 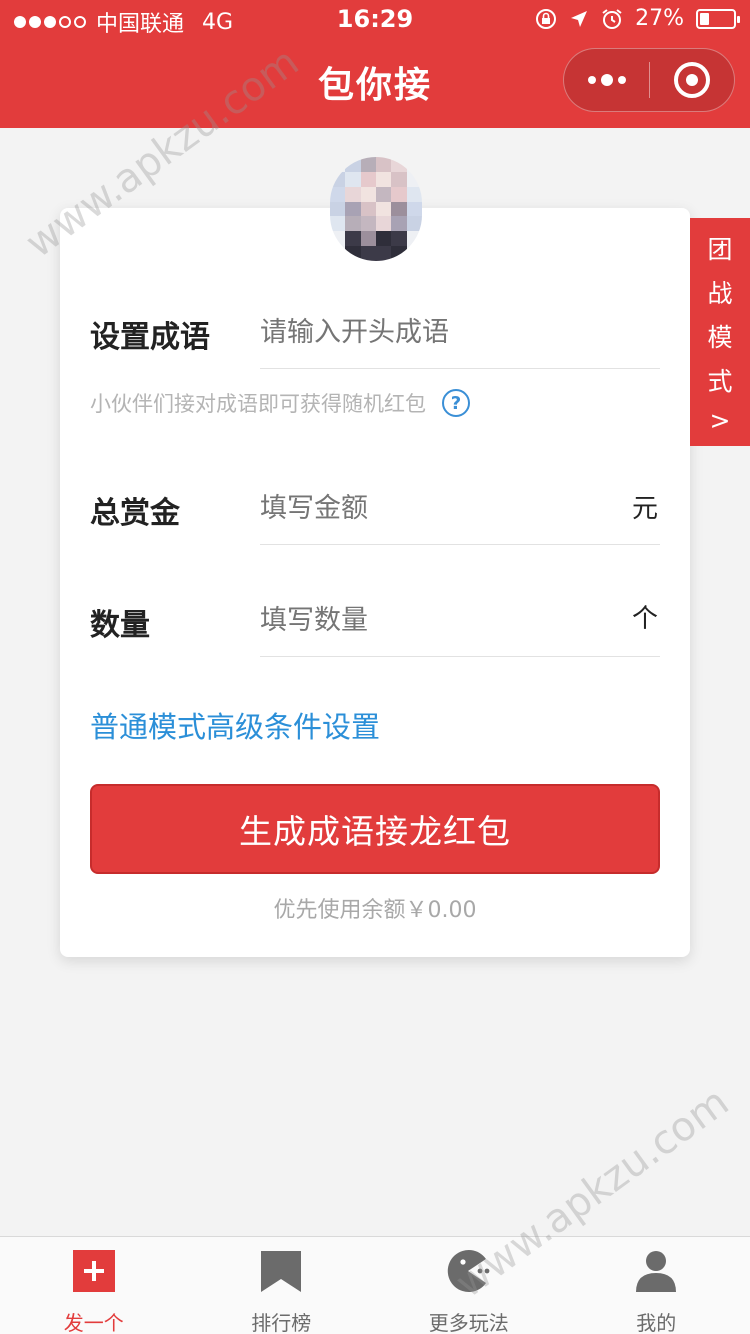 I want to click on amount-unit: 元, so click(x=644, y=509).